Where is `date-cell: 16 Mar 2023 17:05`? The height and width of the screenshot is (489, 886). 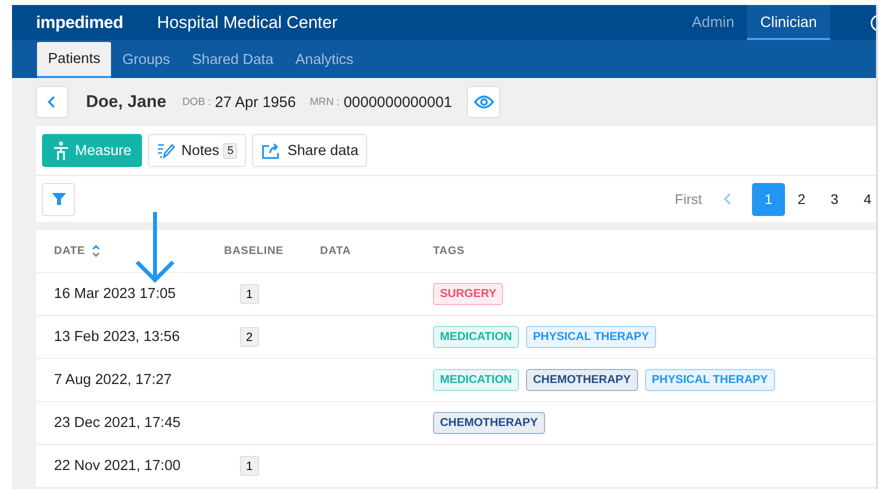
date-cell: 16 Mar 2023 17:05 is located at coordinates (115, 294).